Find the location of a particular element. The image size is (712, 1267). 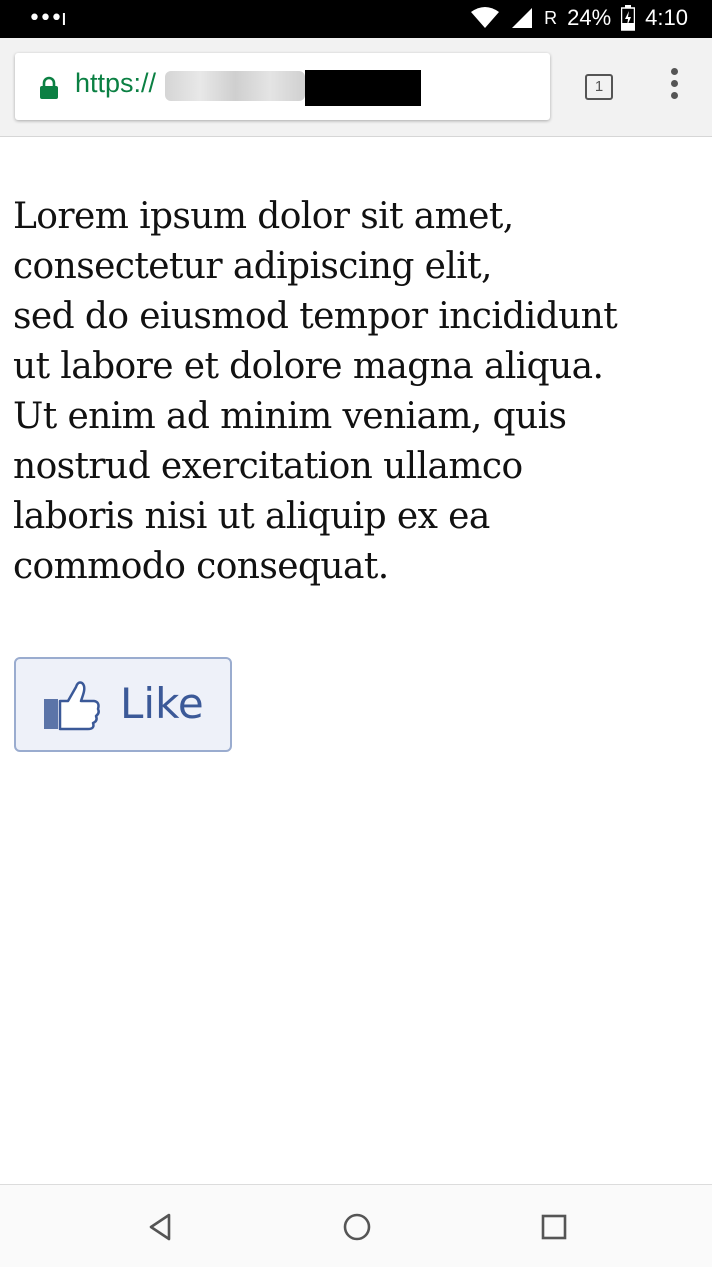

like-label: Like is located at coordinates (162, 703).